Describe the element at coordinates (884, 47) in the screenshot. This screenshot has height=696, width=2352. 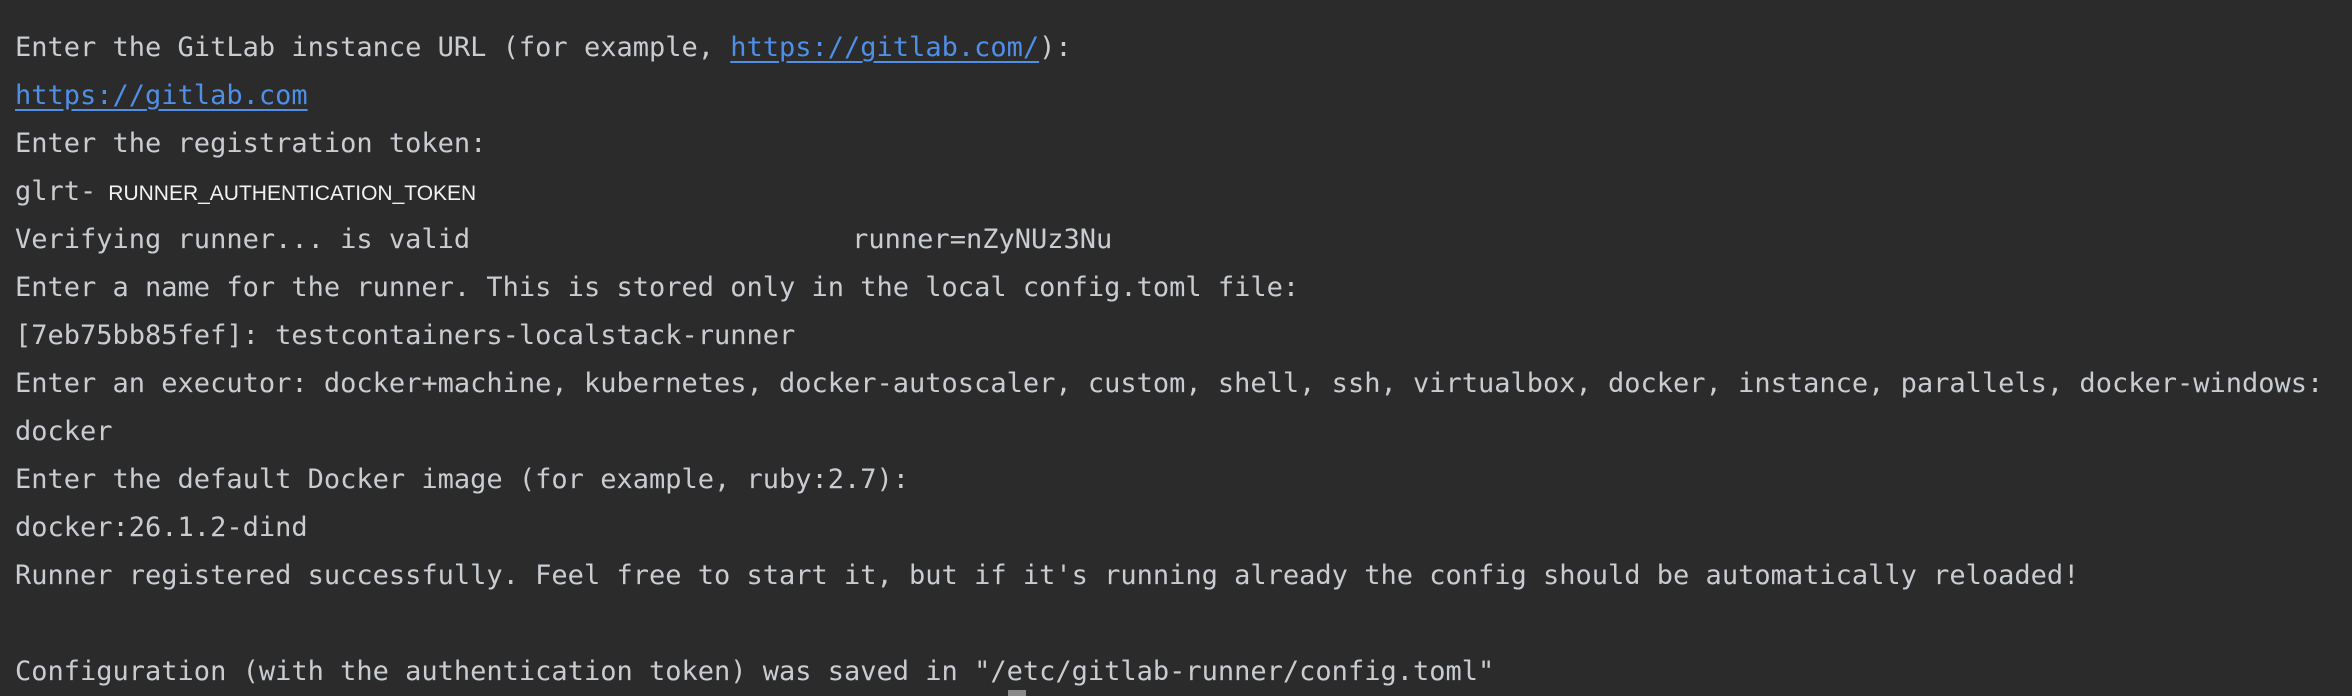
I see `example-gitlab-link: https://gitlab.com/` at that location.